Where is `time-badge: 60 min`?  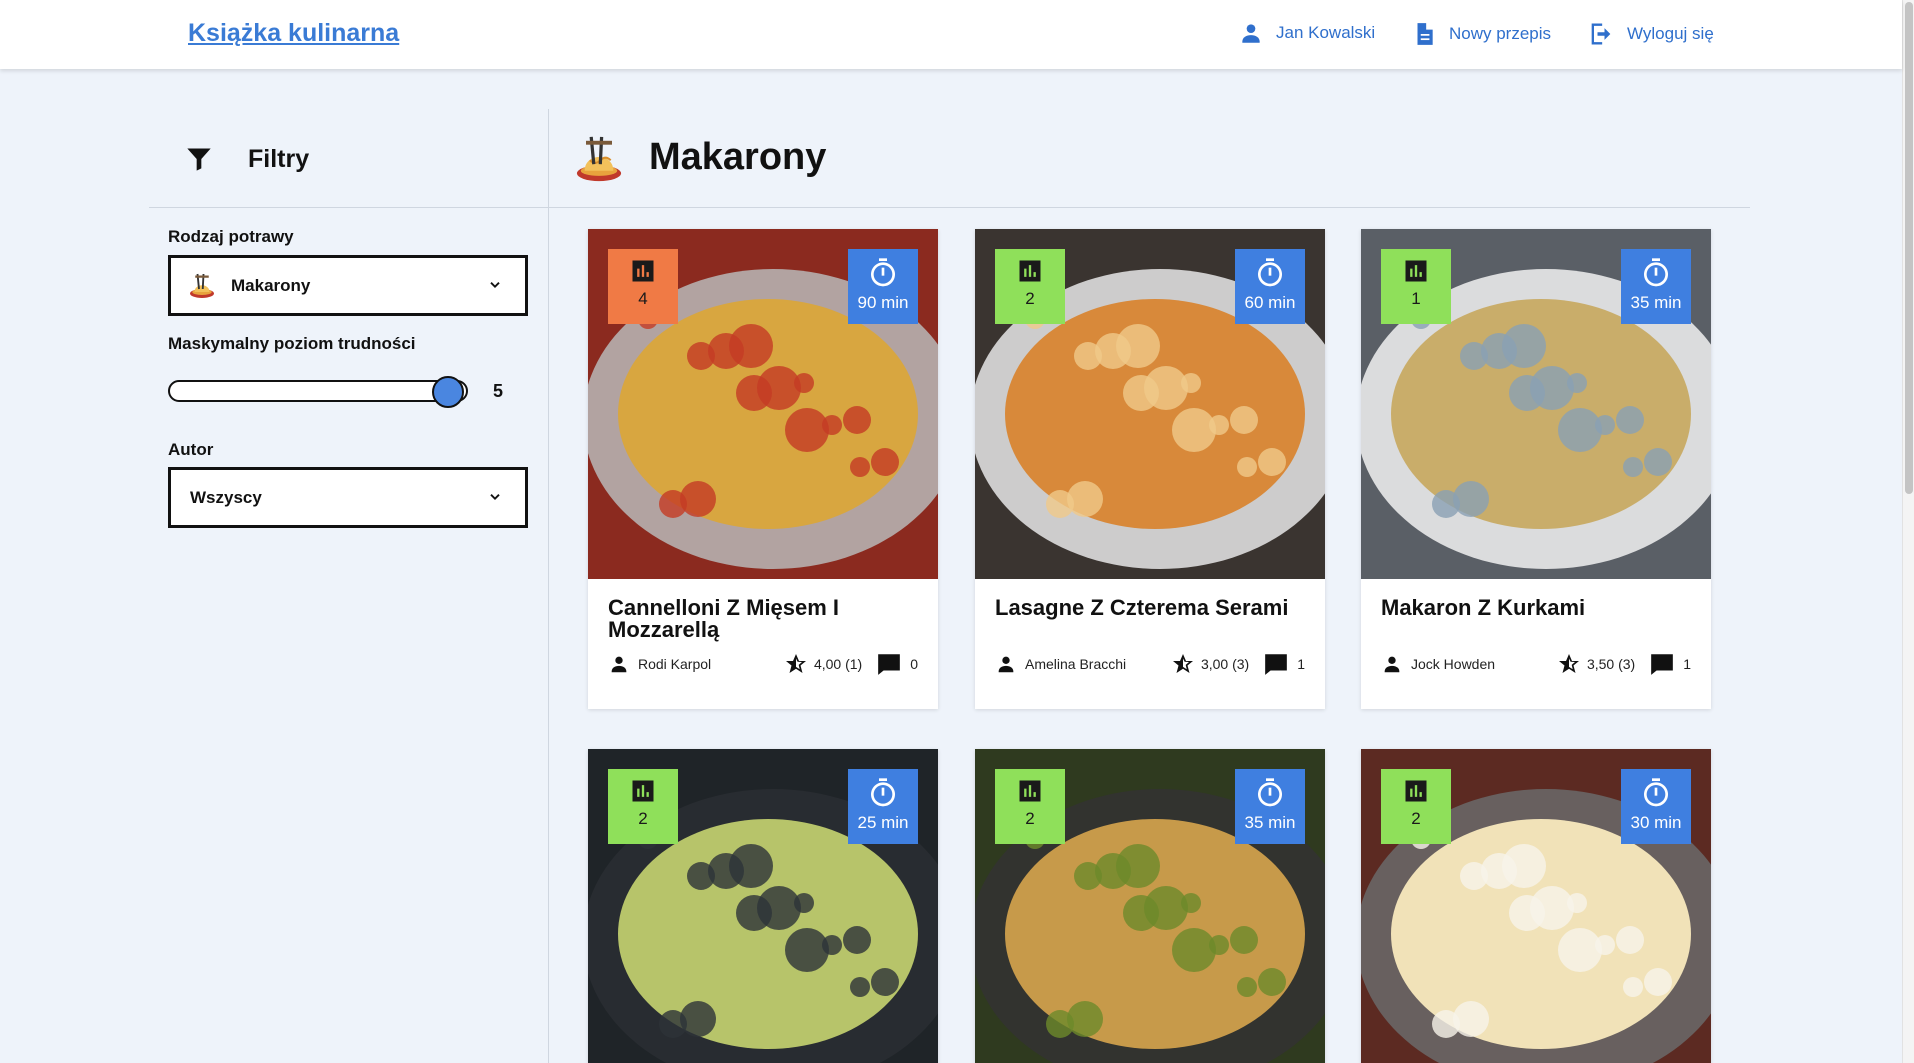
time-badge: 60 min is located at coordinates (1270, 286).